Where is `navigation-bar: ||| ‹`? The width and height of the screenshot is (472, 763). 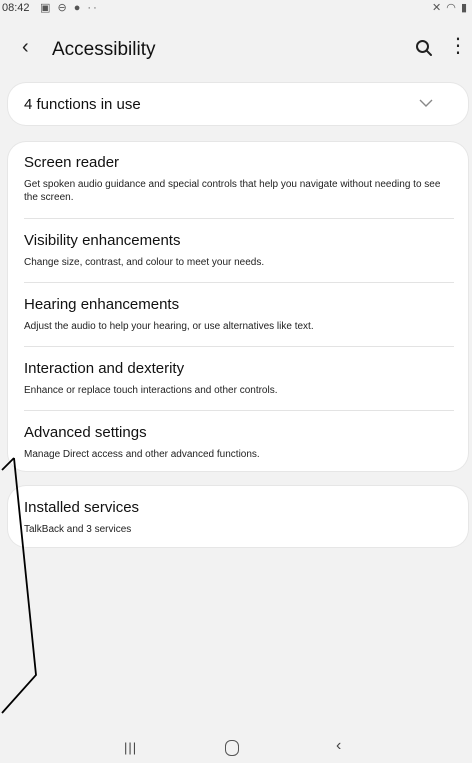 navigation-bar: ||| ‹ is located at coordinates (236, 747).